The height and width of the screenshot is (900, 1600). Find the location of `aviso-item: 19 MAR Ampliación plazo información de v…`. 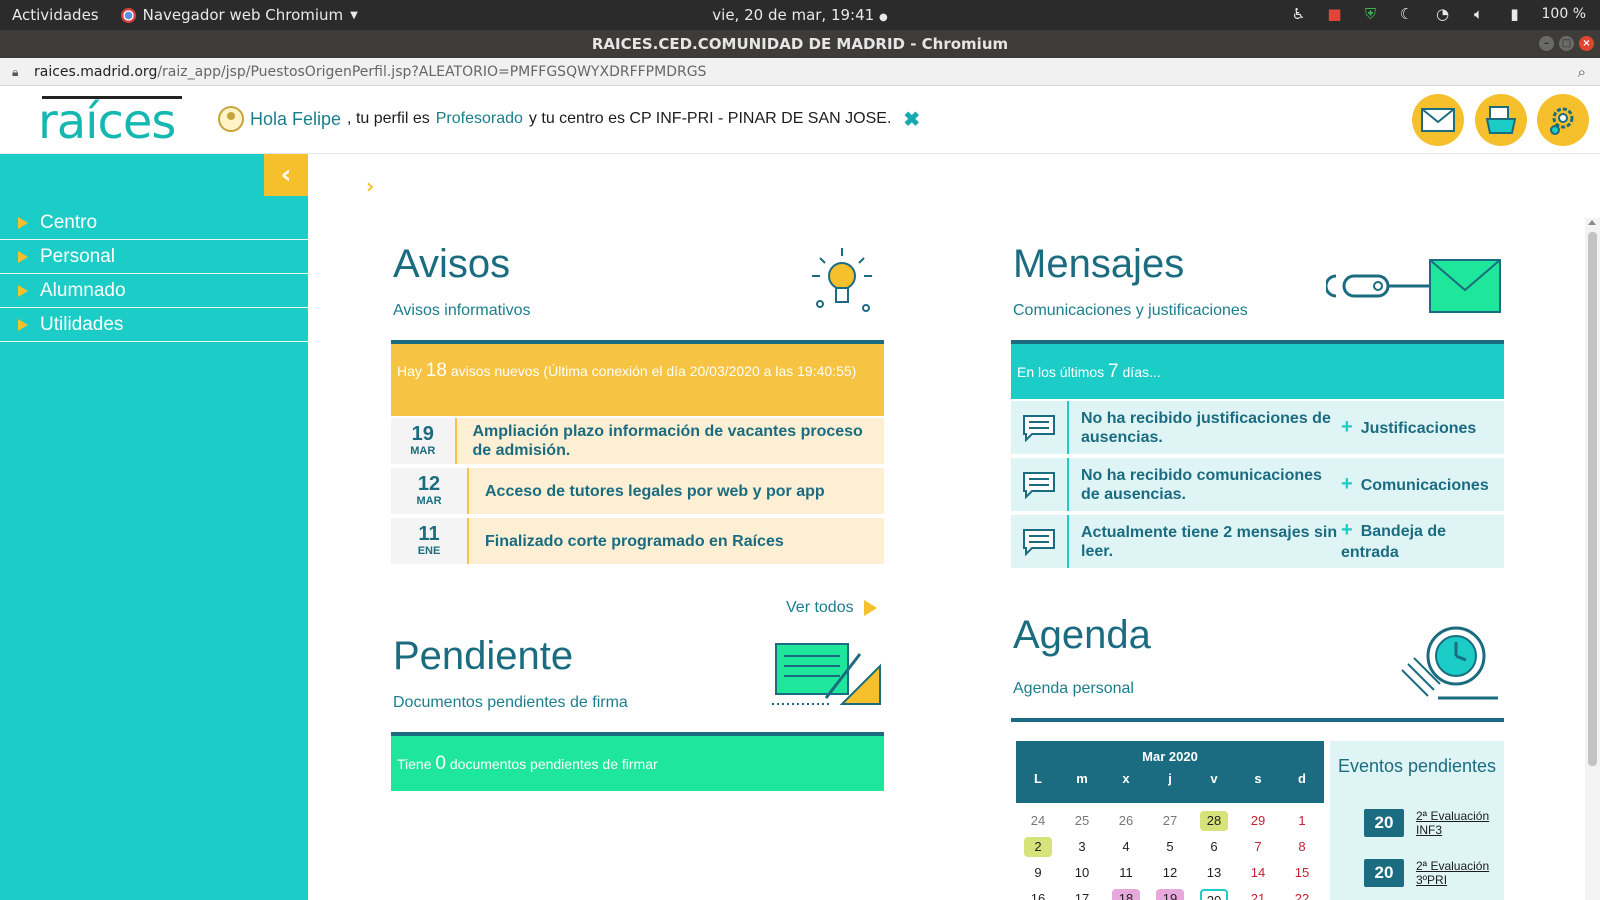

aviso-item: 19 MAR Ampliación plazo información de v… is located at coordinates (637, 442).